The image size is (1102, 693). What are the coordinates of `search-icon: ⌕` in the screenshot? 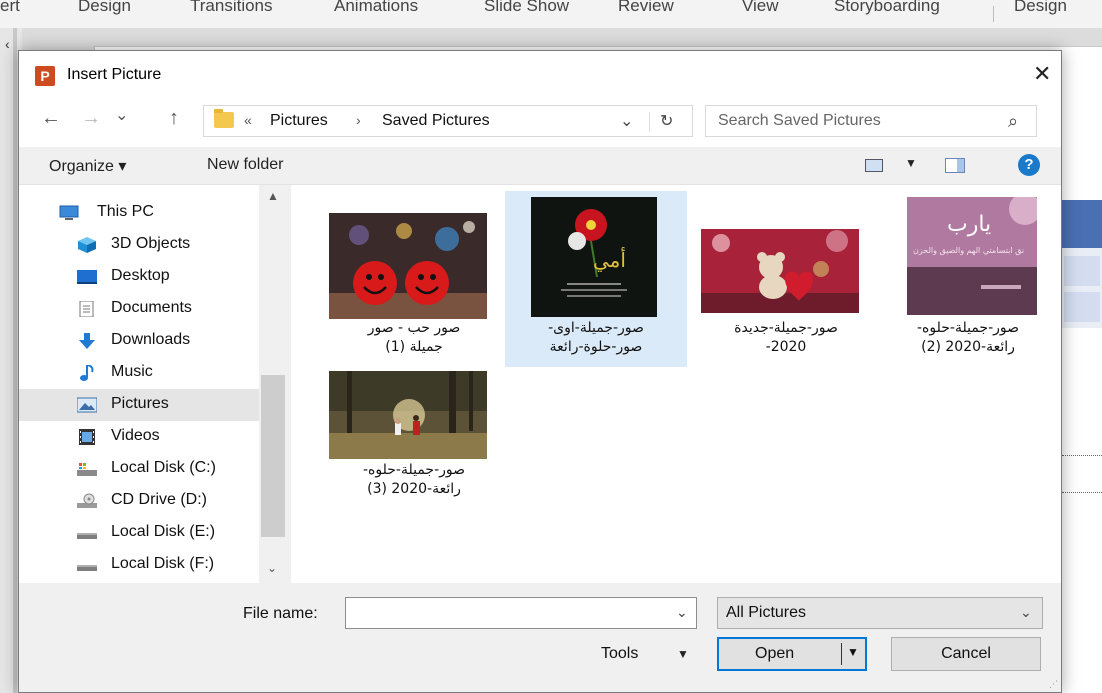 It's located at (1013, 121).